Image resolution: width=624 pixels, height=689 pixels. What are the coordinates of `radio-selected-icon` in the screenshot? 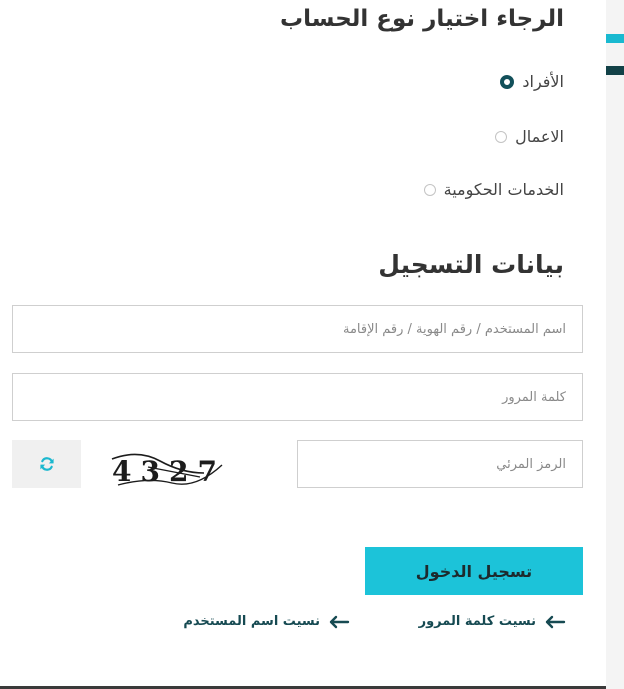 It's located at (507, 81).